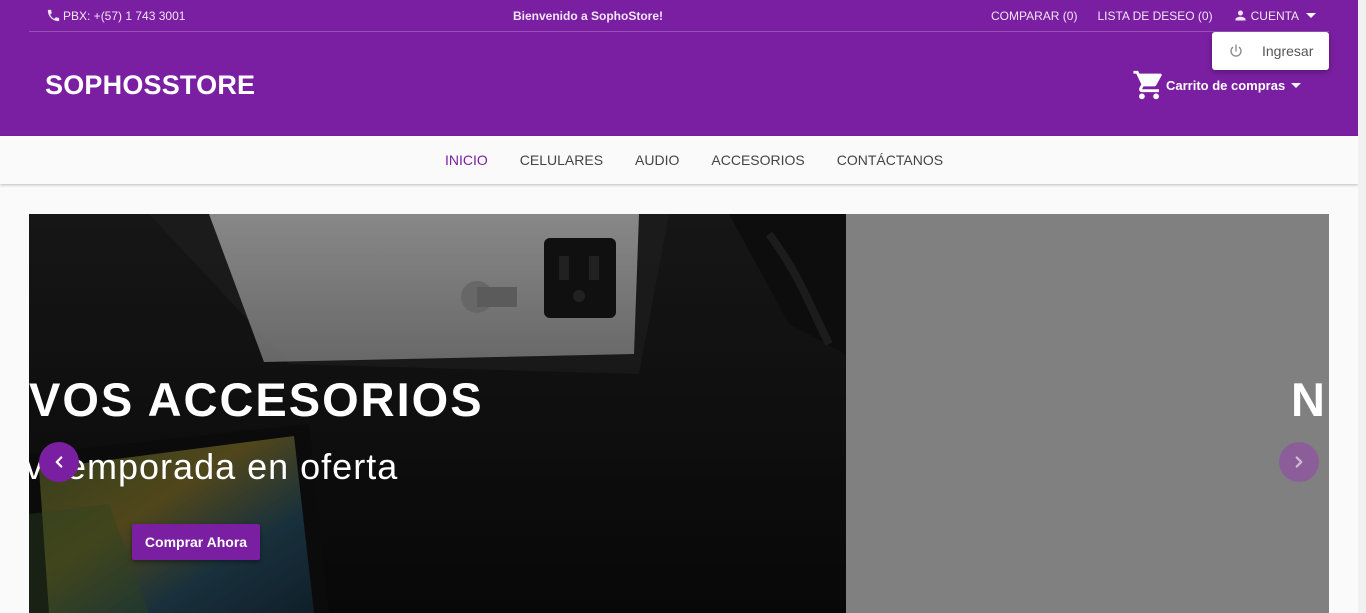  What do you see at coordinates (124, 15) in the screenshot?
I see `phone-number: PBX: +(57) 1 743 3001` at bounding box center [124, 15].